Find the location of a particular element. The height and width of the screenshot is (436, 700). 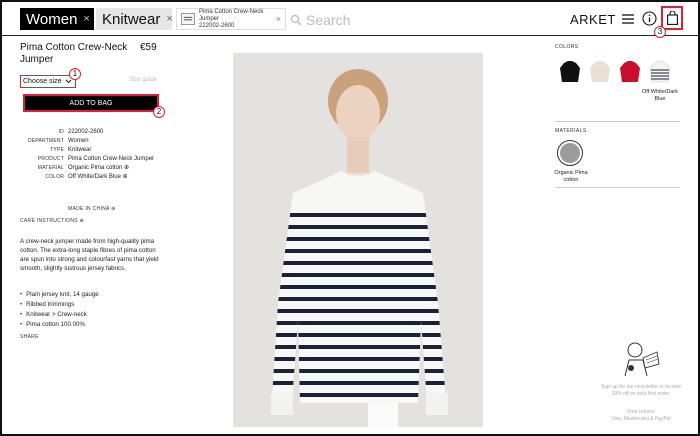

info-icon is located at coordinates (649, 18).